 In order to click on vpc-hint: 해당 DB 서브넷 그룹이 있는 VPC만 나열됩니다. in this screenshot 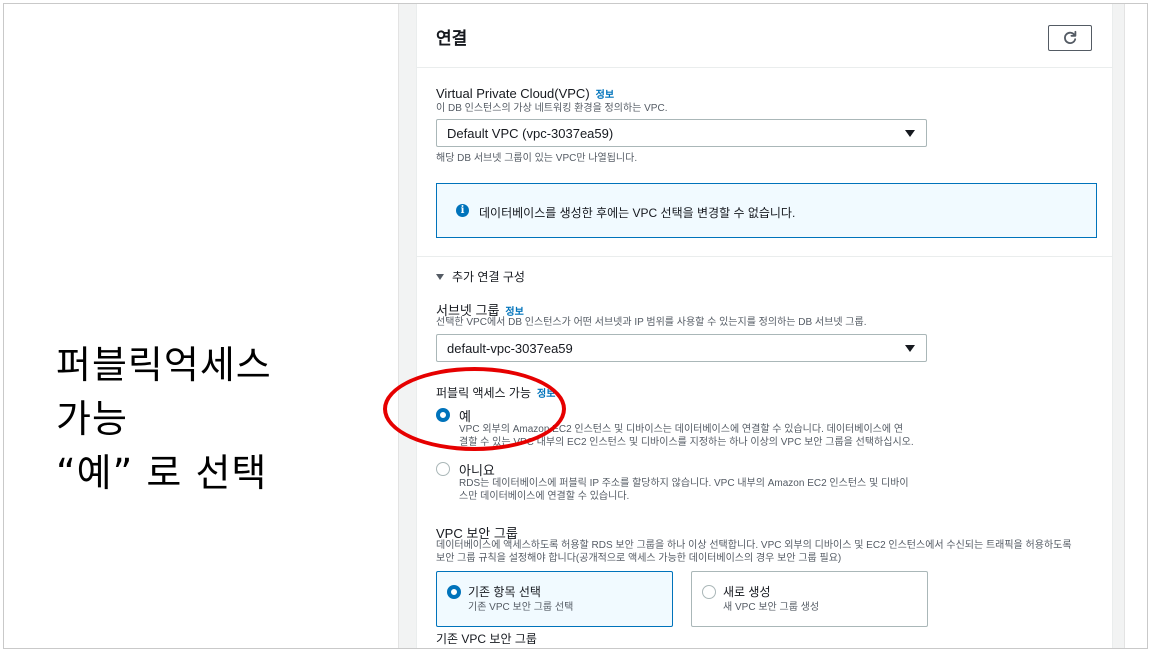, I will do `click(537, 158)`.